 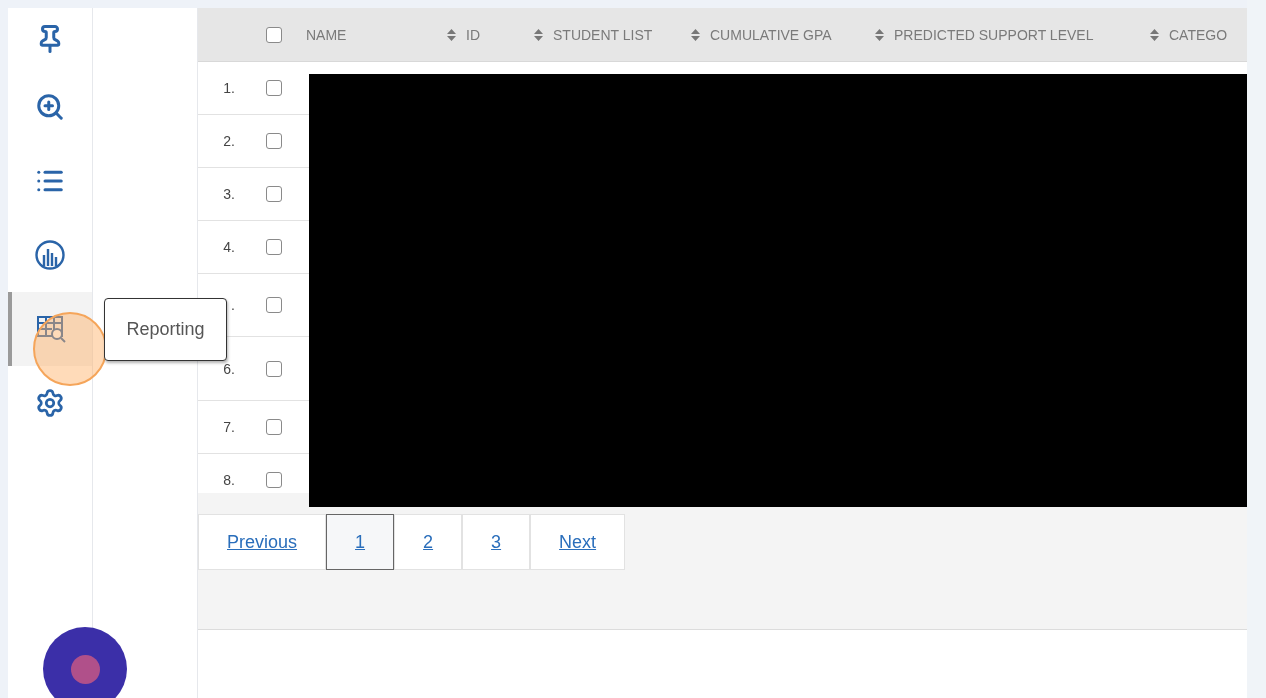 I want to click on sidebar-item, so click(x=50, y=329).